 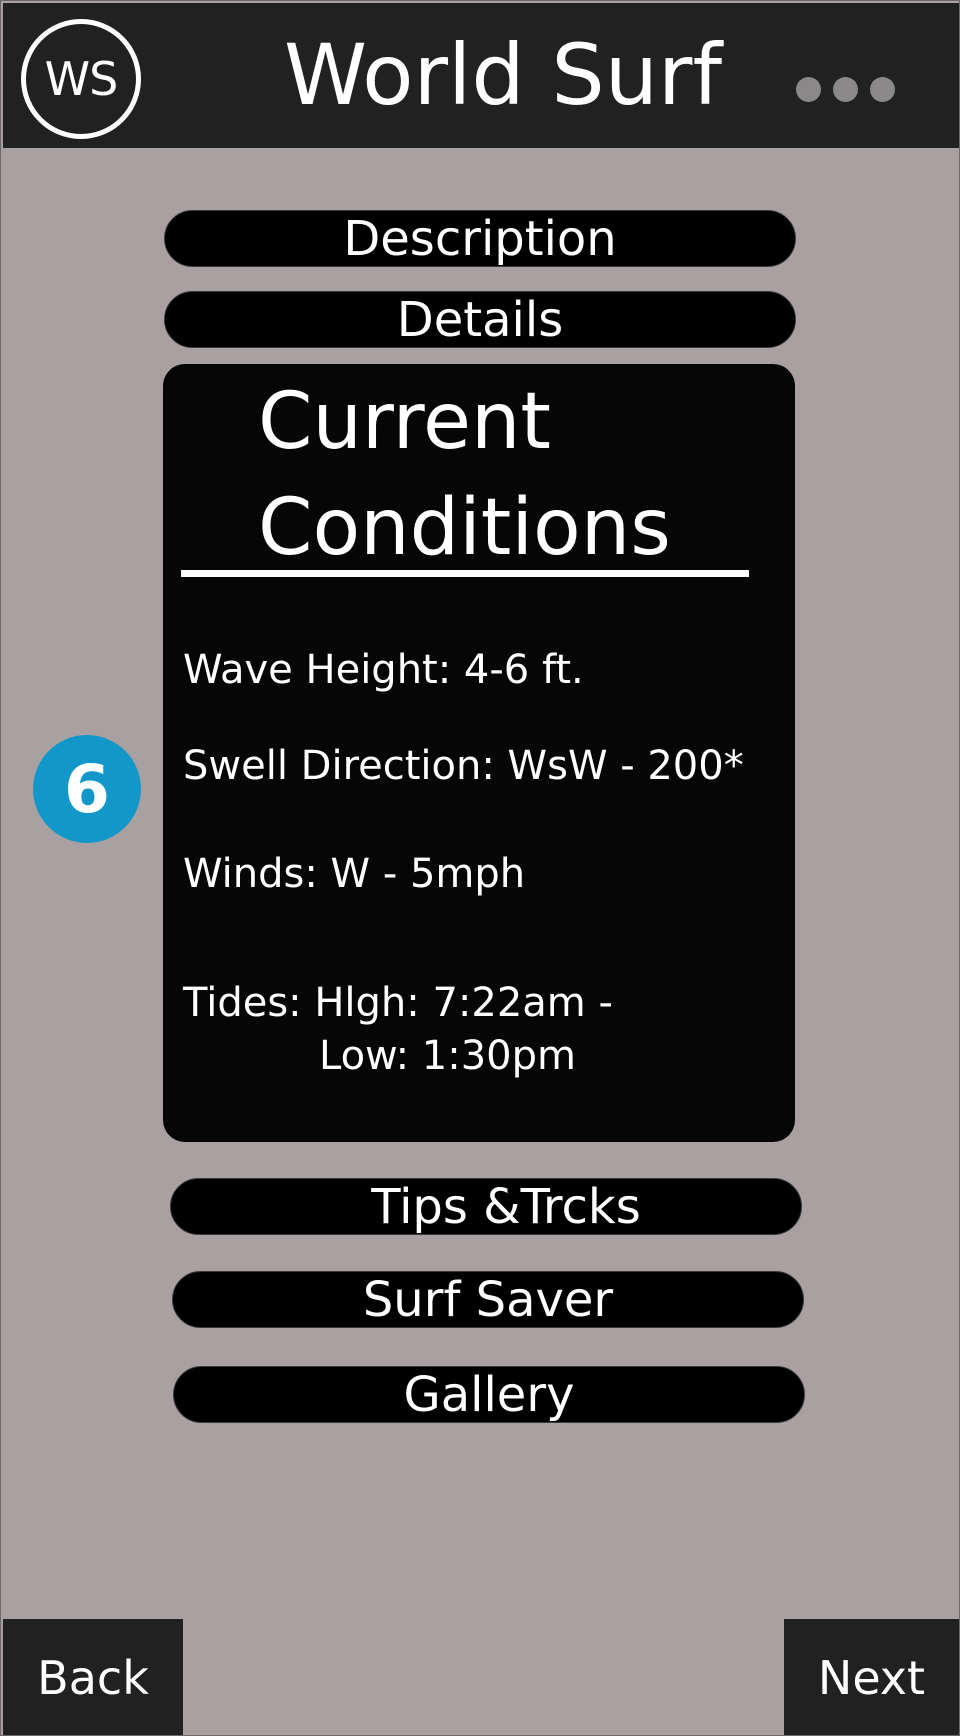 I want to click on wave-height: Wave Height: 4-6 ft., so click(x=383, y=670).